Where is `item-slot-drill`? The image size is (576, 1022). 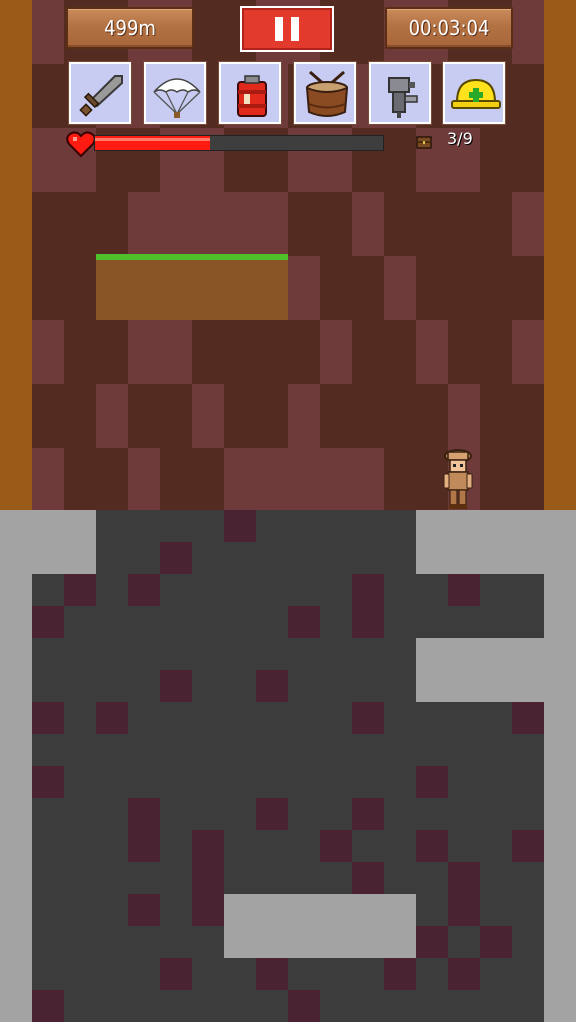 item-slot-drill is located at coordinates (400, 93).